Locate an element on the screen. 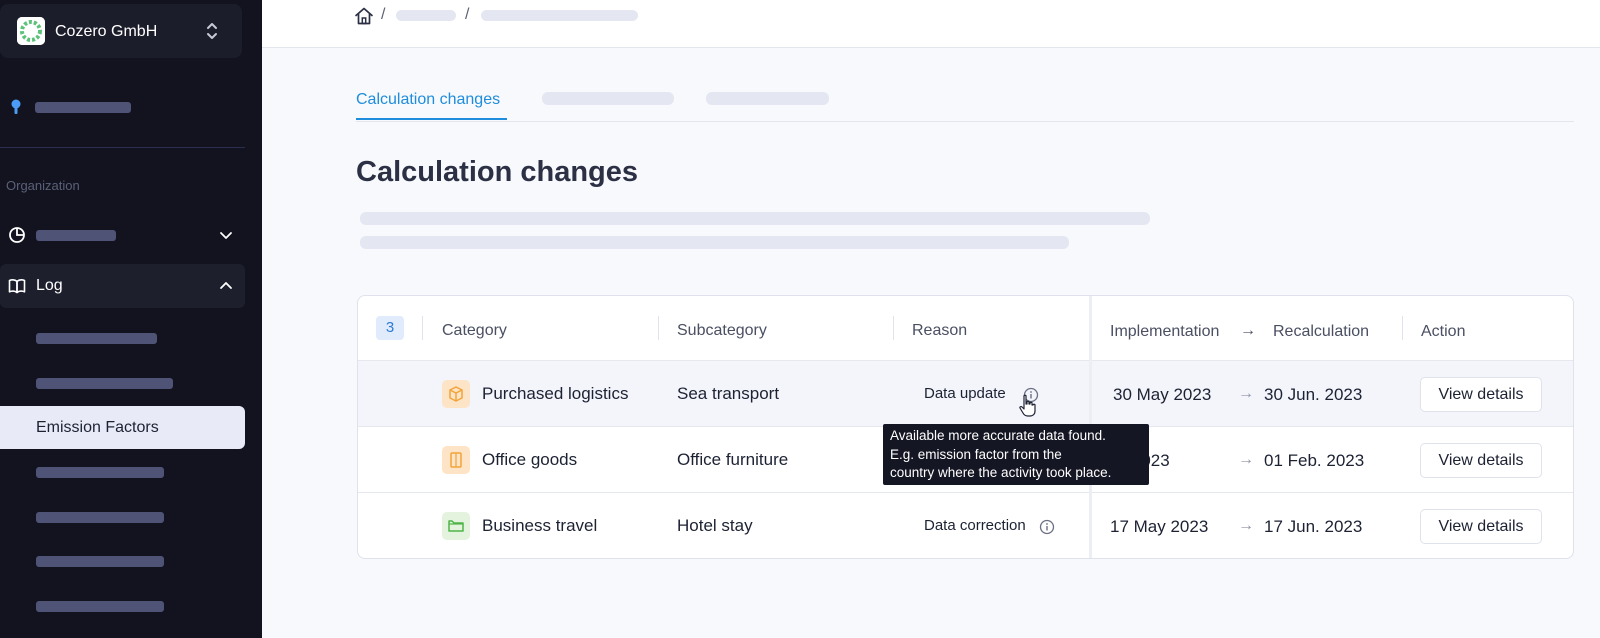 The width and height of the screenshot is (1600, 638). home-icon is located at coordinates (364, 16).